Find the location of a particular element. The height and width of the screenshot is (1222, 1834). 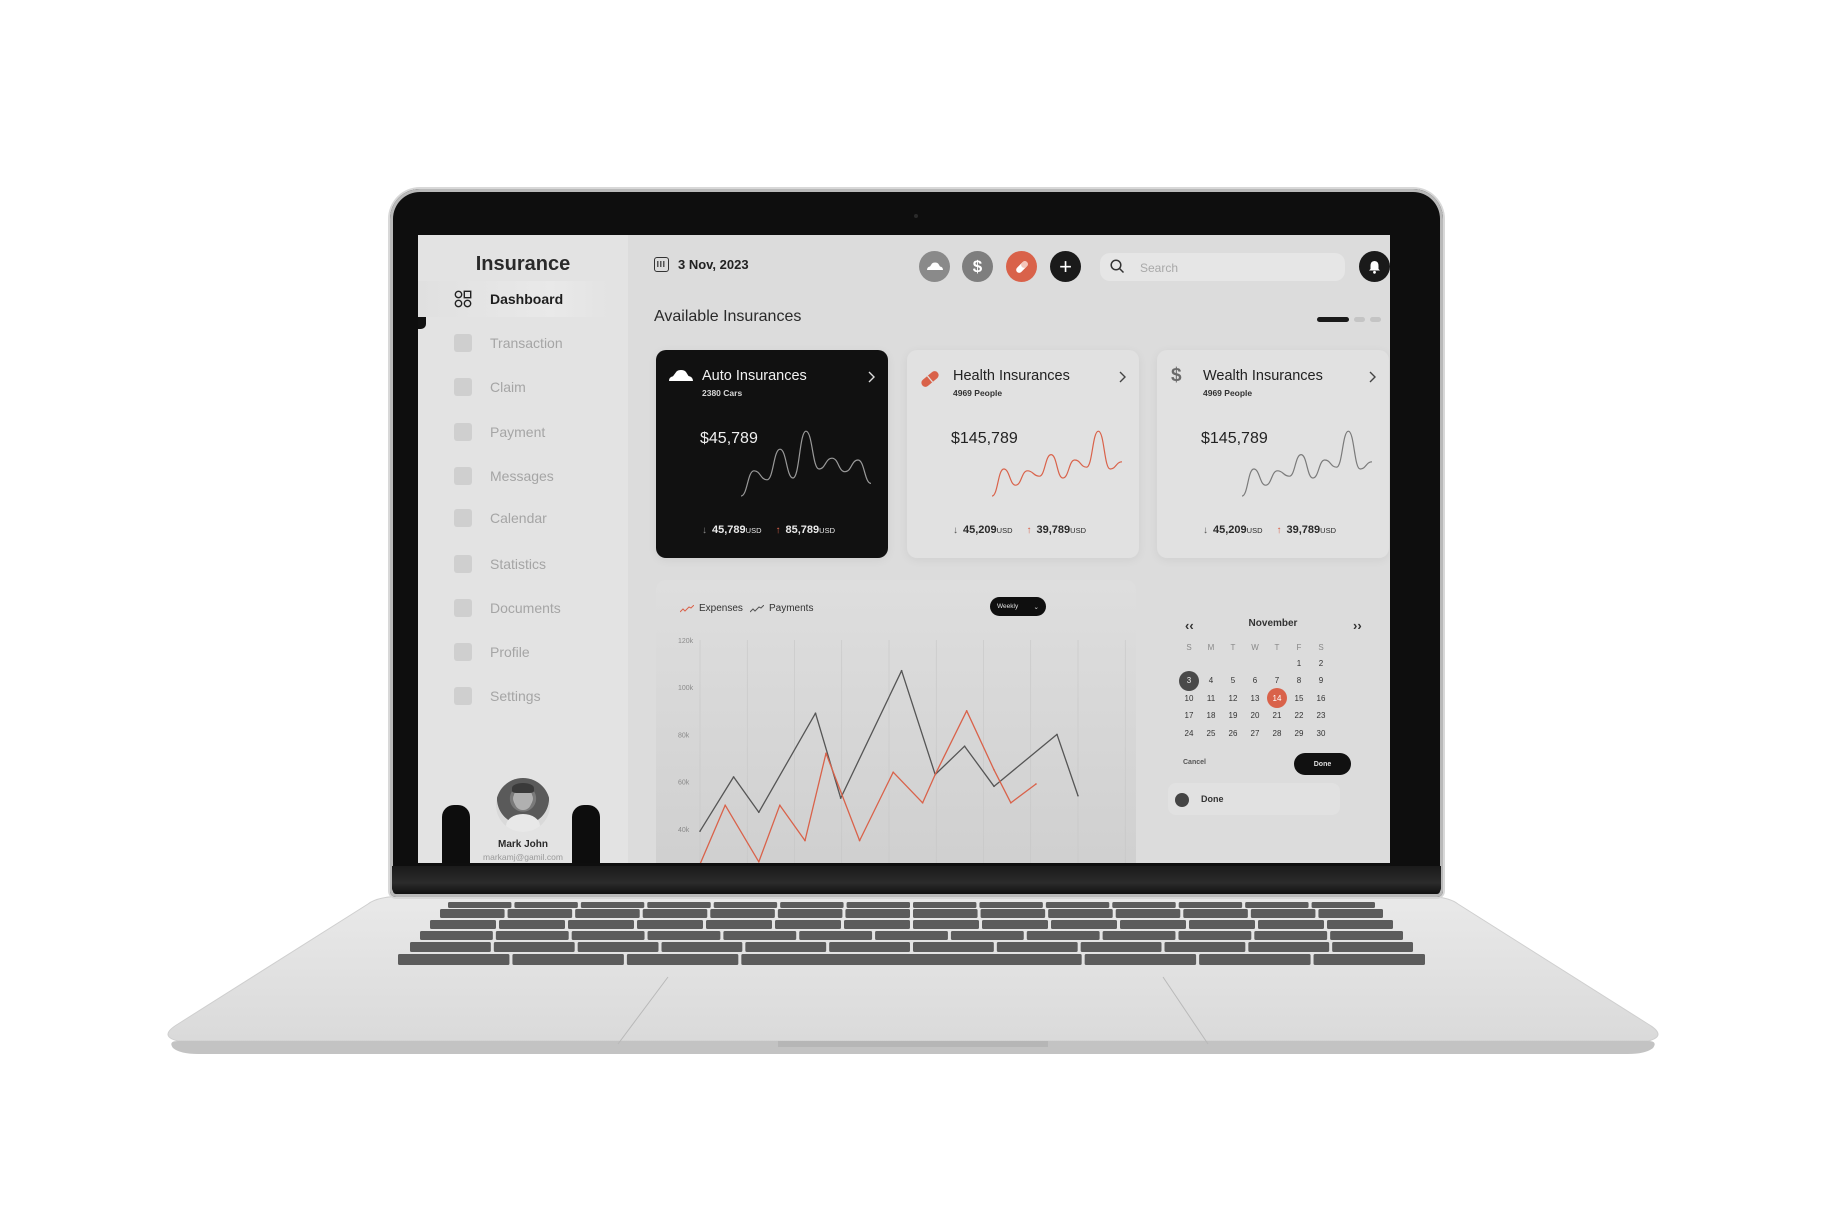

sidebar-item-statistics: Statistics is located at coordinates (513, 564).